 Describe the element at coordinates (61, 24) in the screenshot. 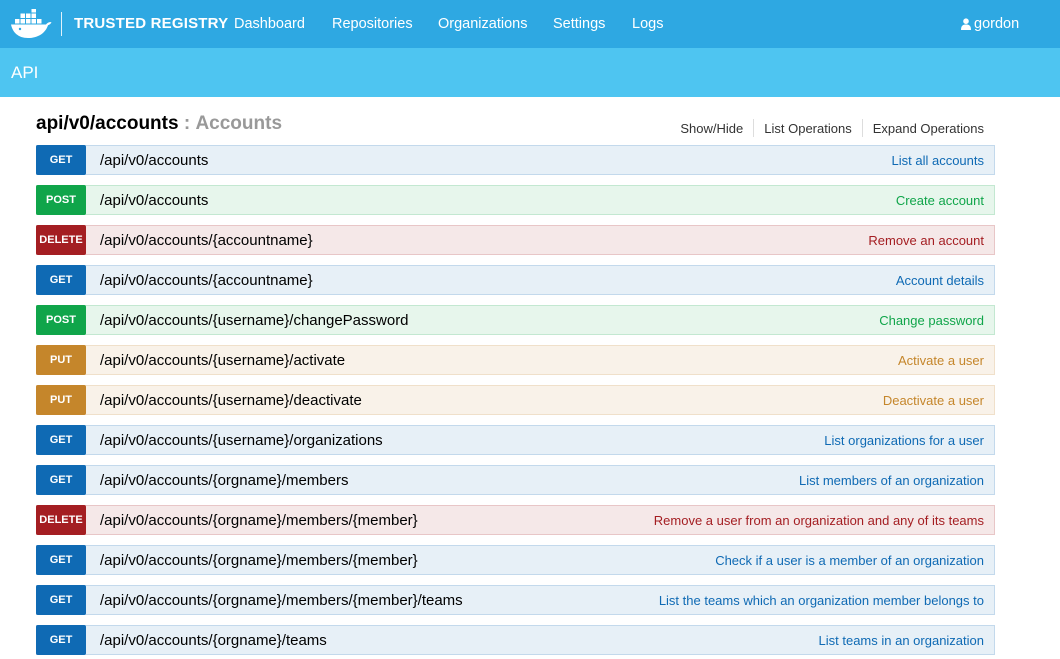

I see `navbar-divider` at that location.